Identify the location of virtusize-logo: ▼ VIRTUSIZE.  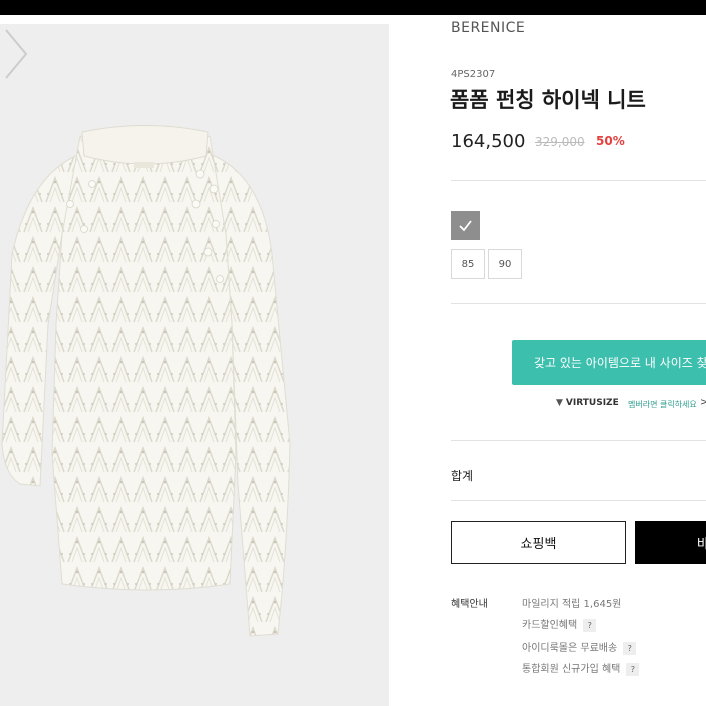
(587, 403).